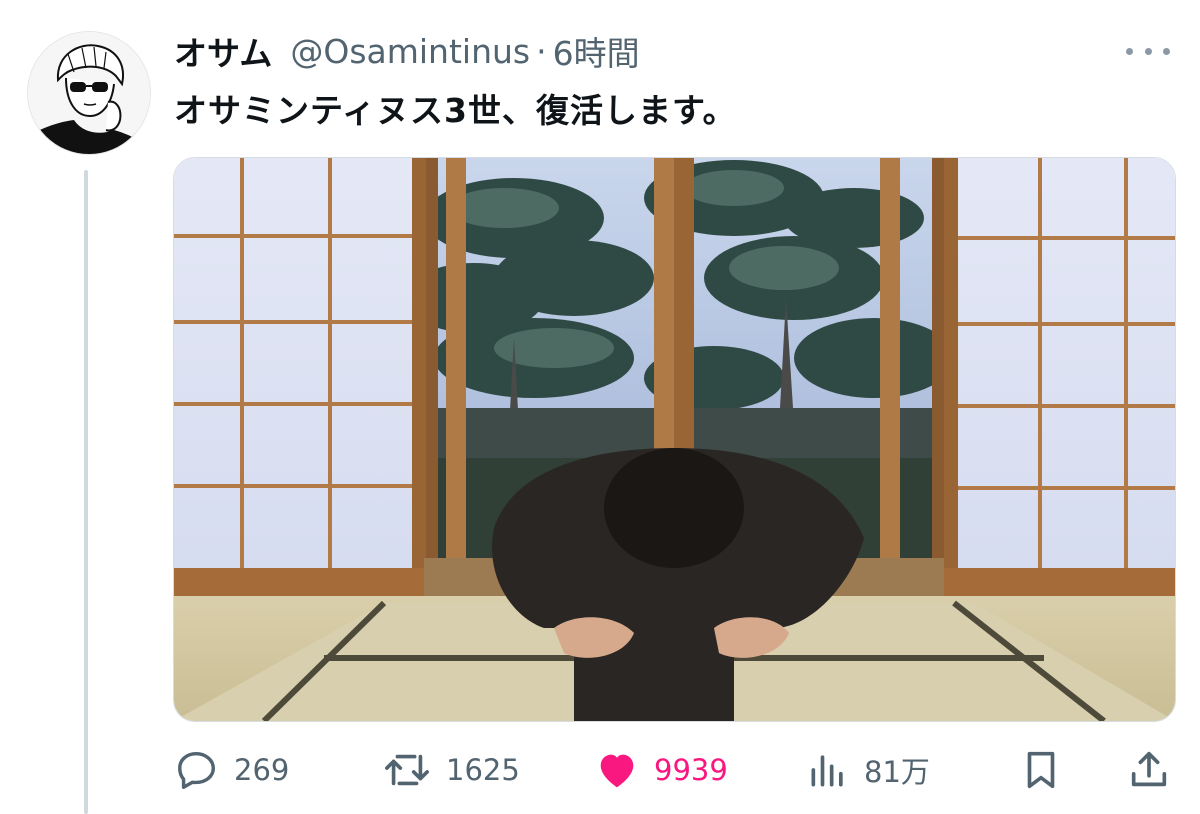  What do you see at coordinates (596, 51) in the screenshot?
I see `timestamp: 6時間` at bounding box center [596, 51].